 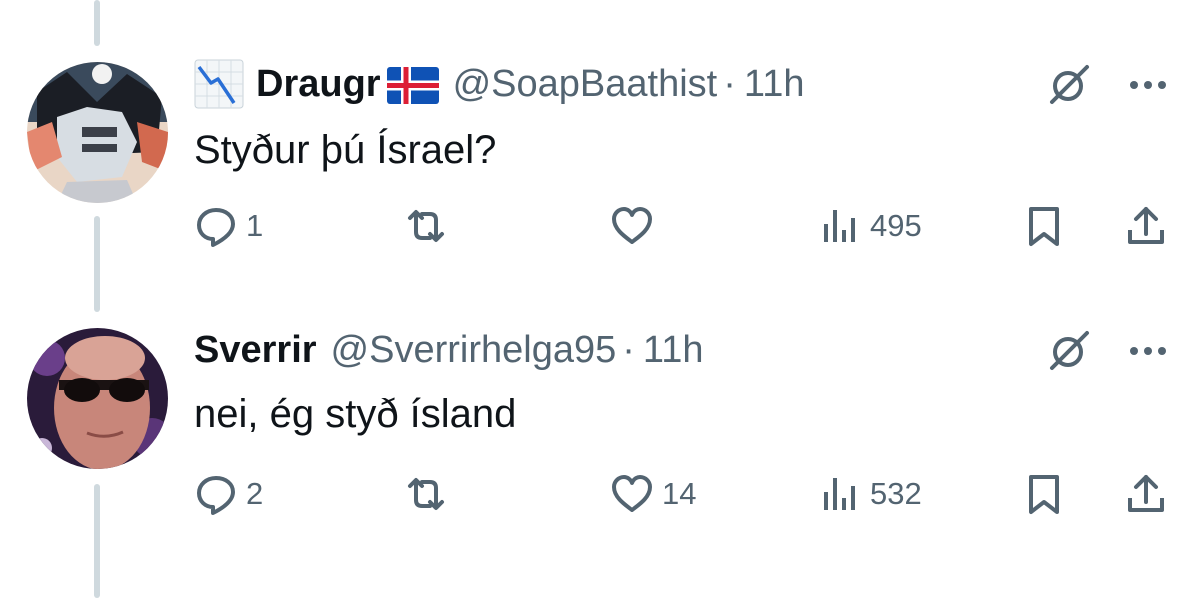 I want to click on thread-line-bottom, so click(x=97, y=541).